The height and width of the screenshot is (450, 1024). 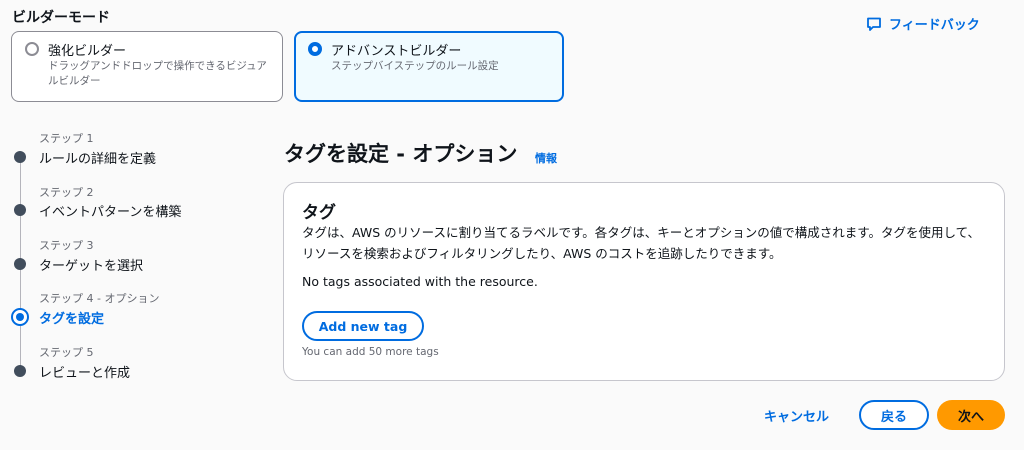 What do you see at coordinates (72, 319) in the screenshot?
I see `step-label: タグを設定` at bounding box center [72, 319].